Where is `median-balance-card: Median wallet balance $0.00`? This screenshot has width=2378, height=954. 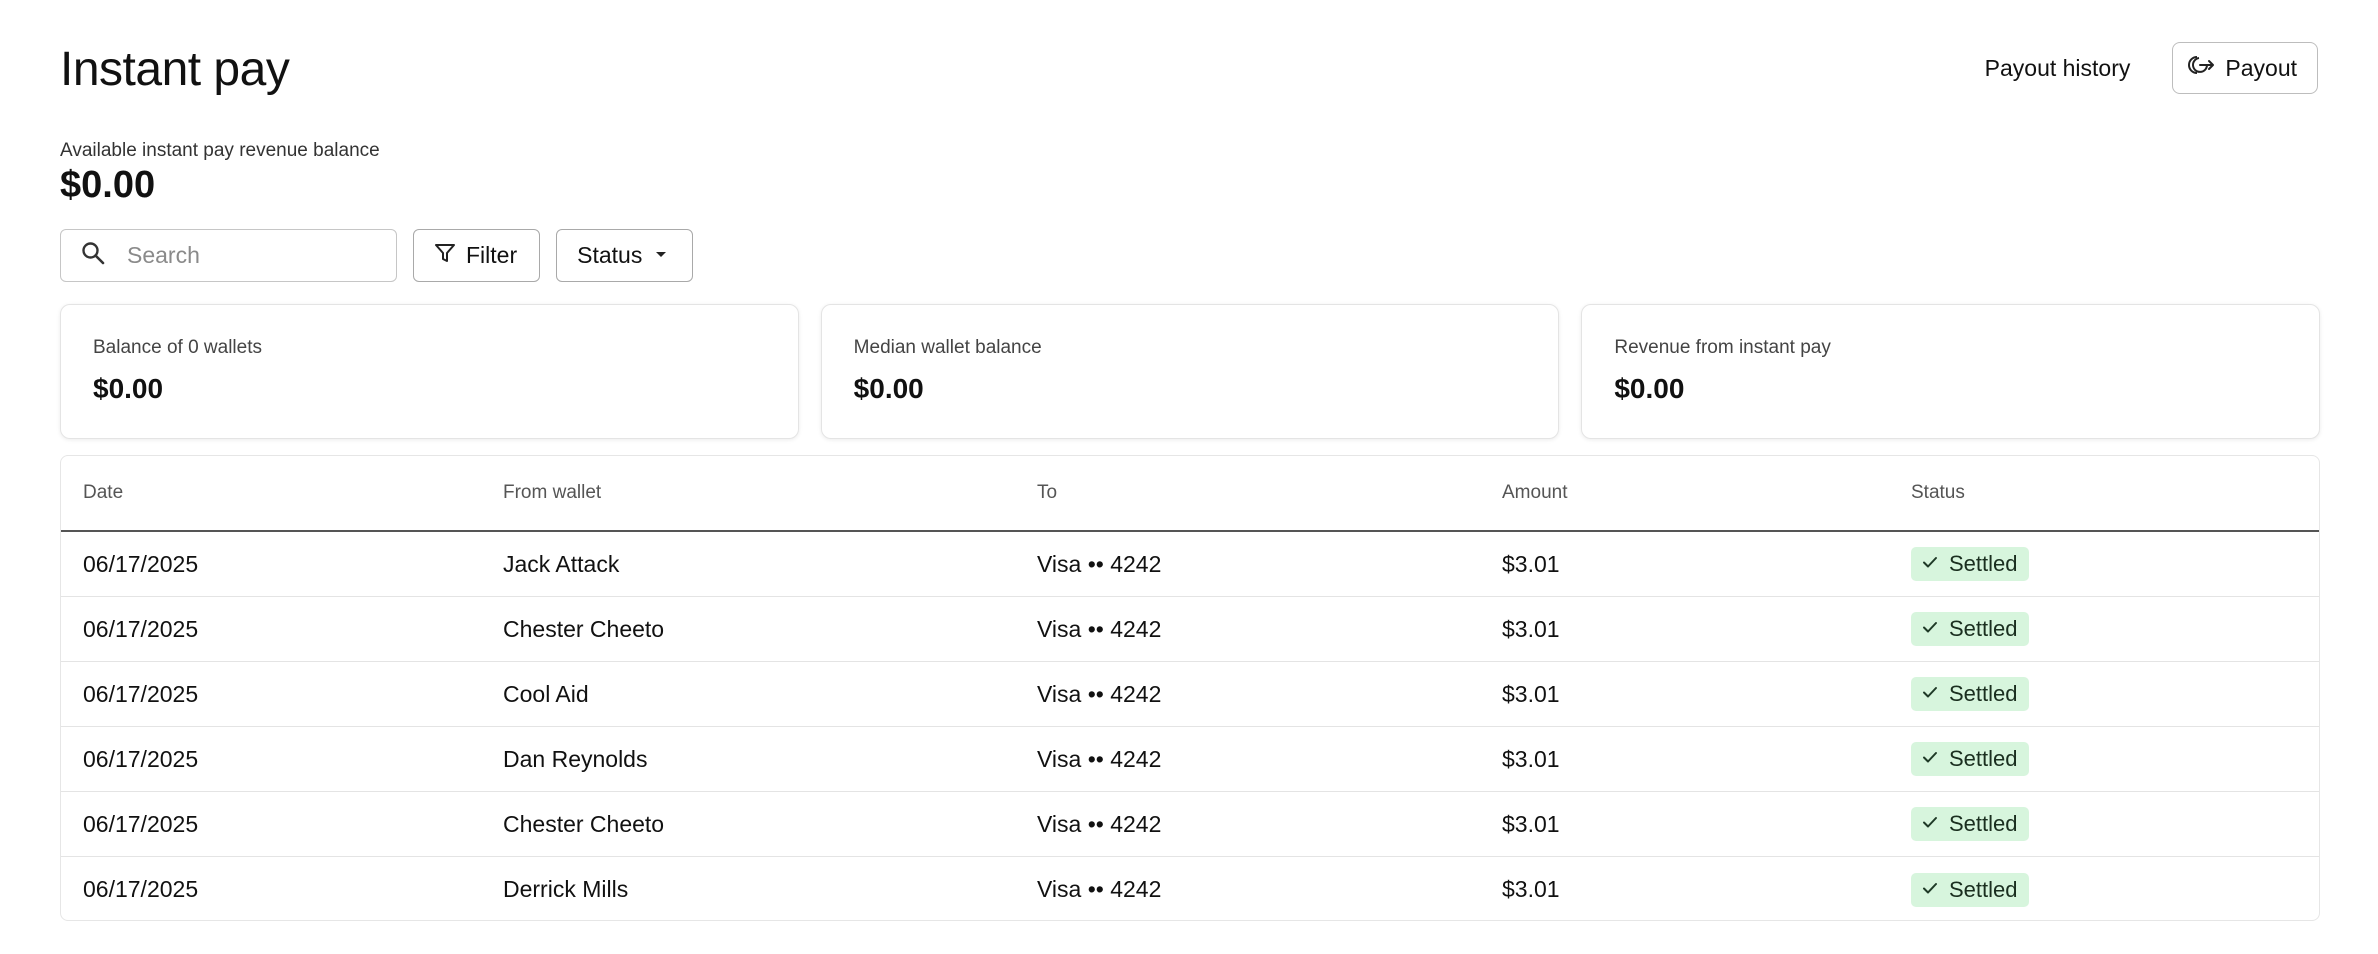
median-balance-card: Median wallet balance $0.00 is located at coordinates (1190, 371).